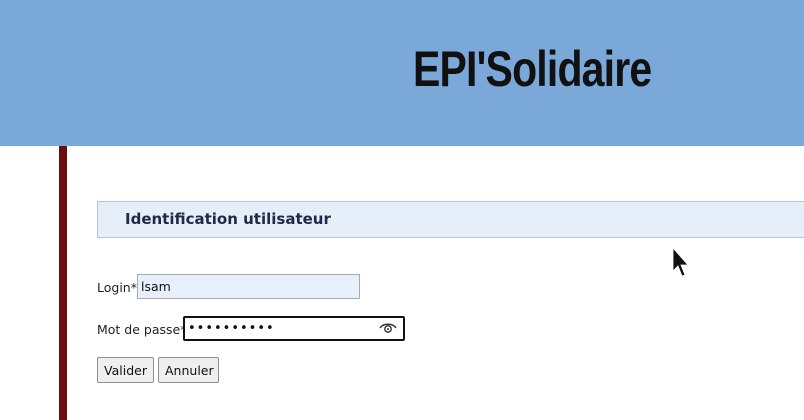 Image resolution: width=804 pixels, height=420 pixels. Describe the element at coordinates (142, 329) in the screenshot. I see `password-label: Mot de passe*` at that location.